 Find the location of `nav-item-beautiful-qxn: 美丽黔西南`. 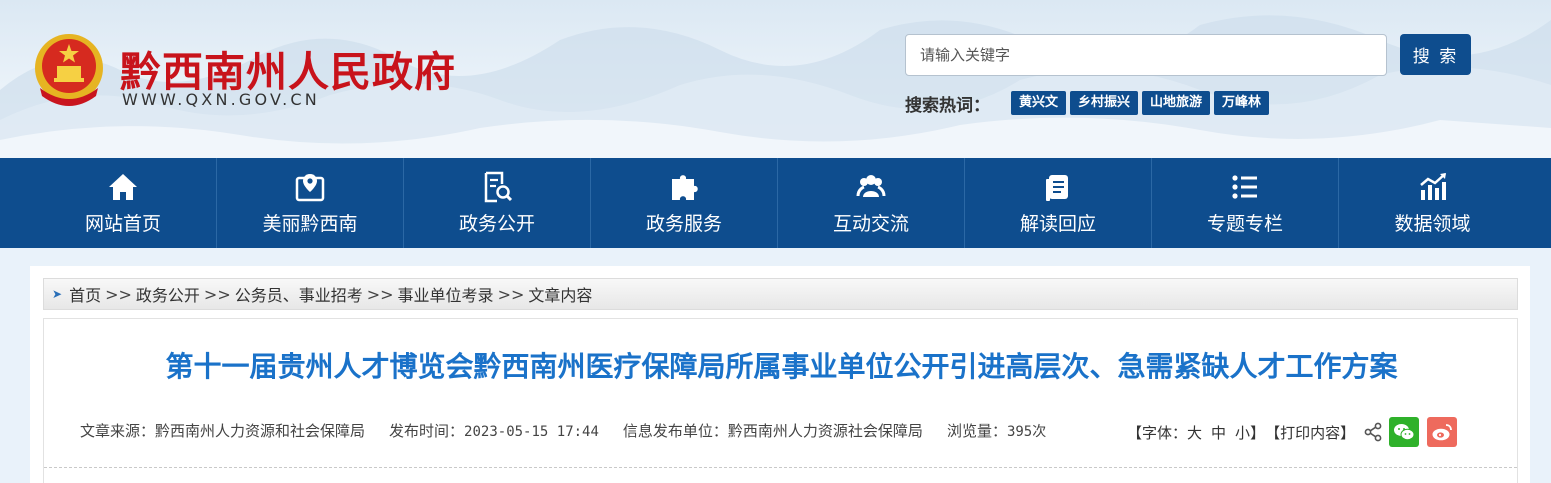

nav-item-beautiful-qxn: 美丽黔西南 is located at coordinates (310, 203).